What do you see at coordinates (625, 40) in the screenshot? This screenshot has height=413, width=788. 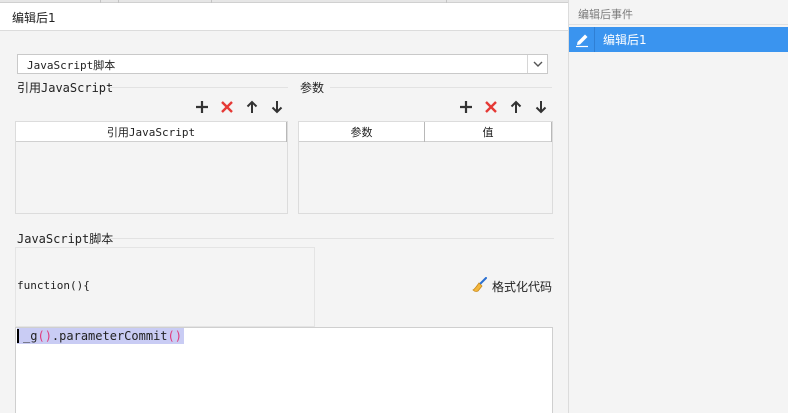 I see `sidebar-item-label: 编辑后1` at bounding box center [625, 40].